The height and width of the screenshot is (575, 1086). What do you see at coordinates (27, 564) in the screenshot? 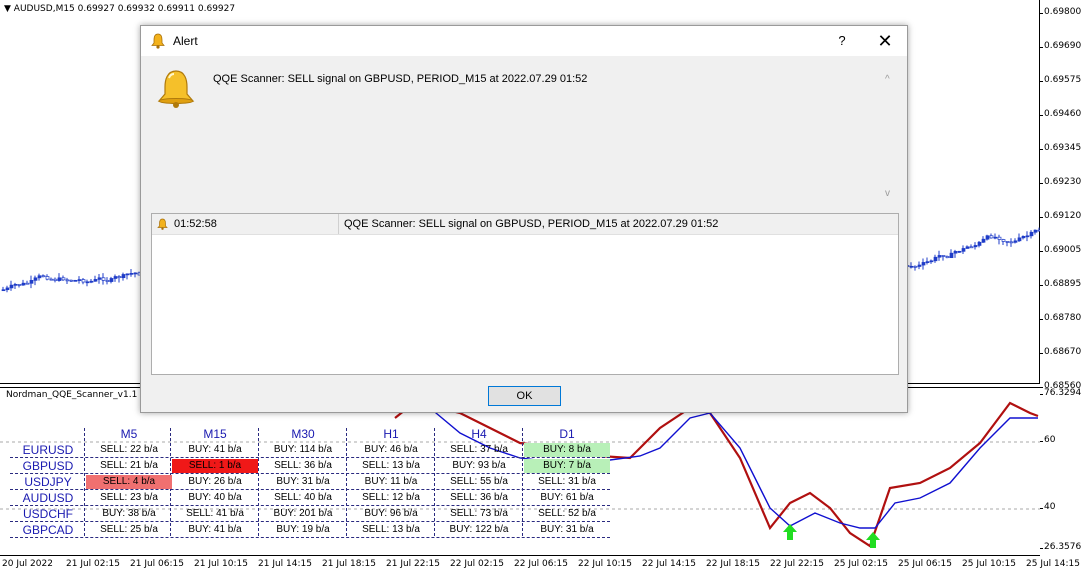
I see `time-label: 20 Jul 2022` at bounding box center [27, 564].